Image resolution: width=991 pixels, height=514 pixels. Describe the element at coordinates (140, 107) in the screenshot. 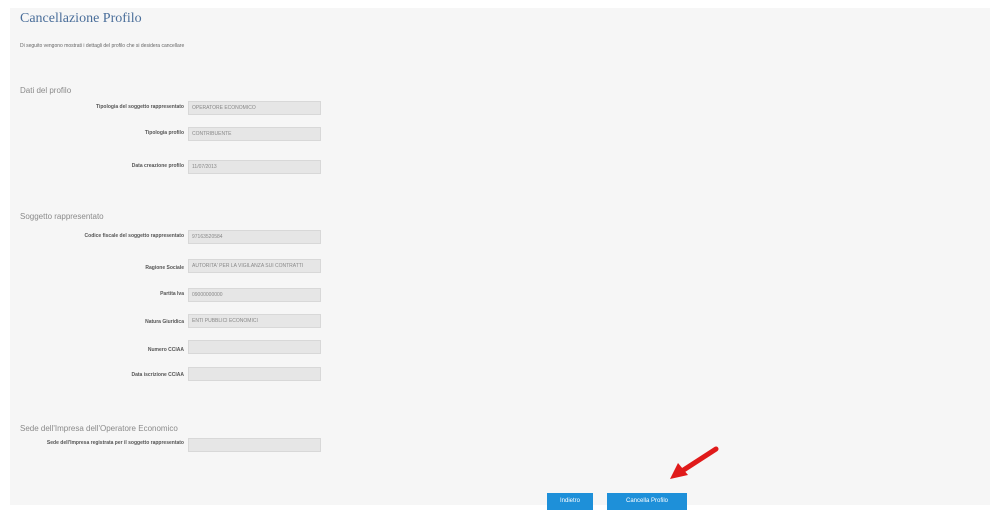

I see `label-subject-type: Tipologia del soggetto rappresentato` at that location.